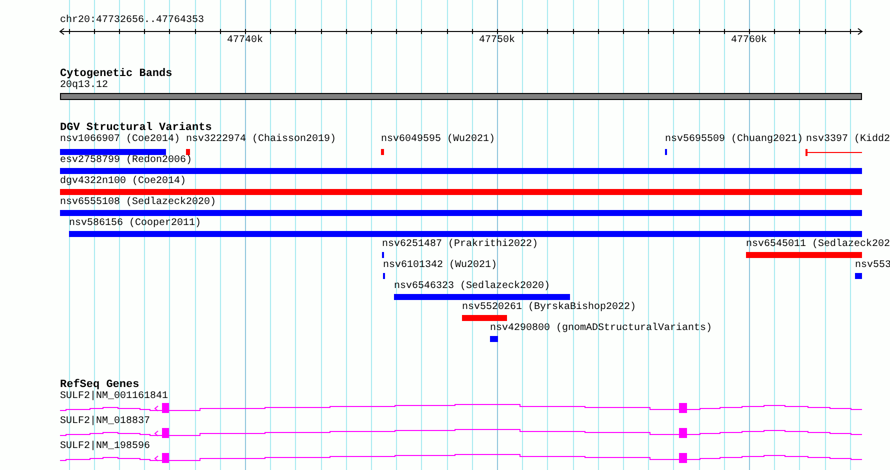 The image size is (890, 470). Describe the element at coordinates (872, 266) in the screenshot. I see `variant-label: nsv553` at that location.